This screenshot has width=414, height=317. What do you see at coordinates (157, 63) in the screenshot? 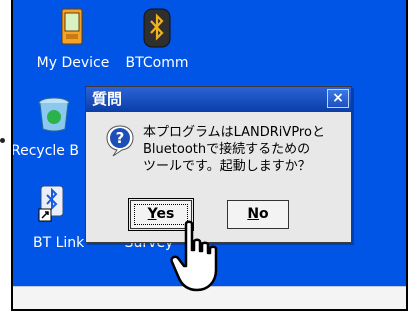
I see `desktop-icon-label: BTComm` at bounding box center [157, 63].